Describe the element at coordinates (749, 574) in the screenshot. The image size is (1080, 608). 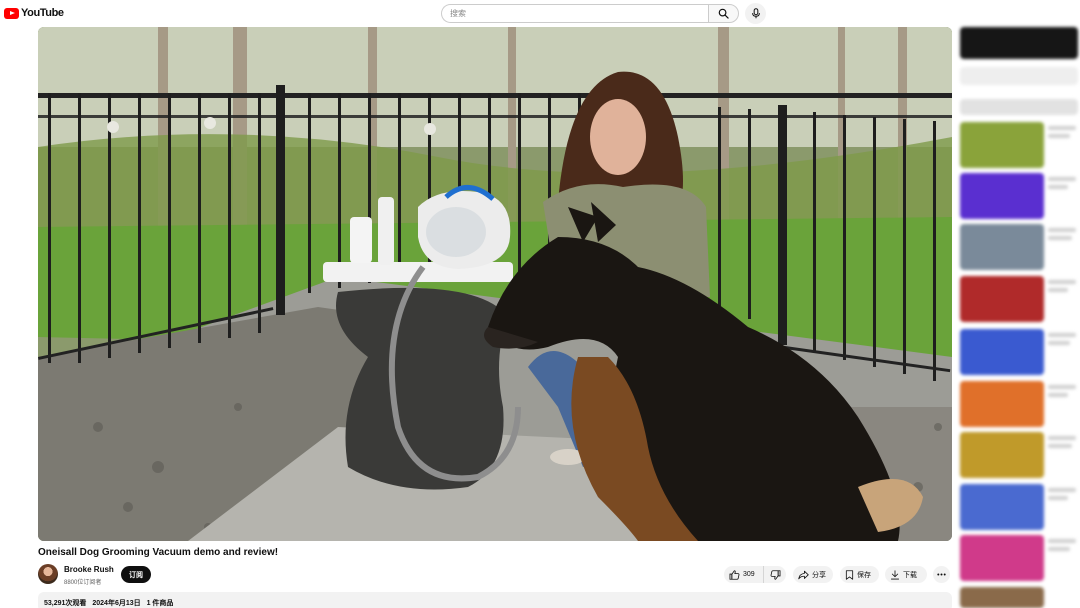
I see `like-count: 309` at that location.